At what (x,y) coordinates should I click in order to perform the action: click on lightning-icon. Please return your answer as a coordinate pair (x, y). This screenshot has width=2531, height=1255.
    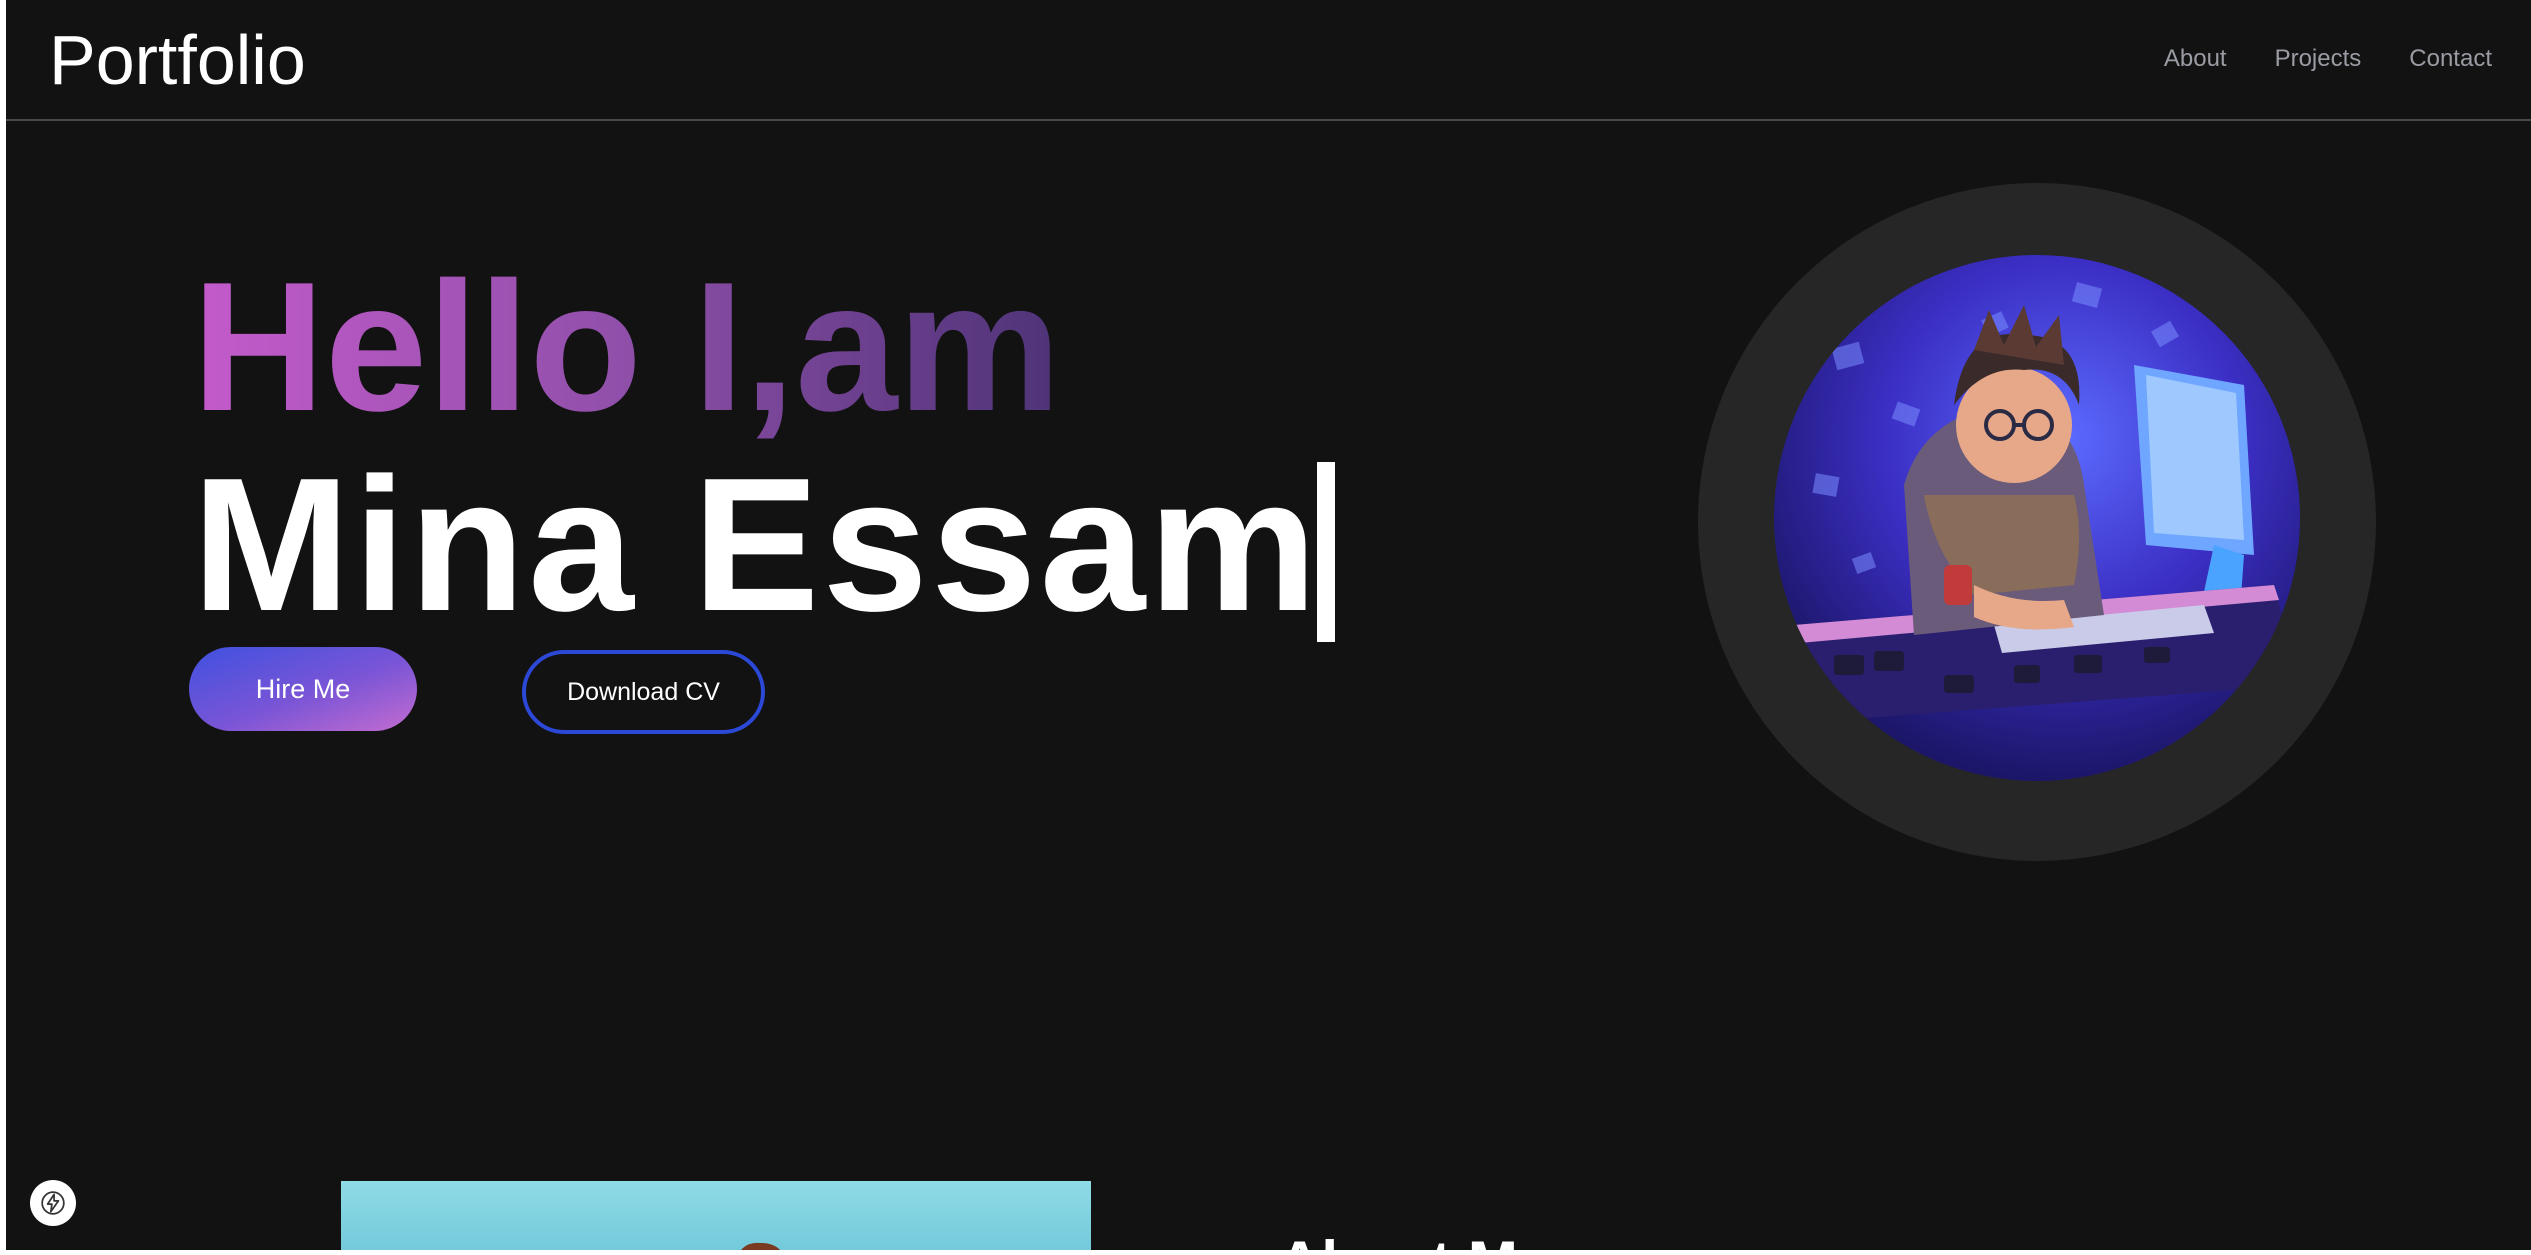
    Looking at the image, I should click on (53, 1203).